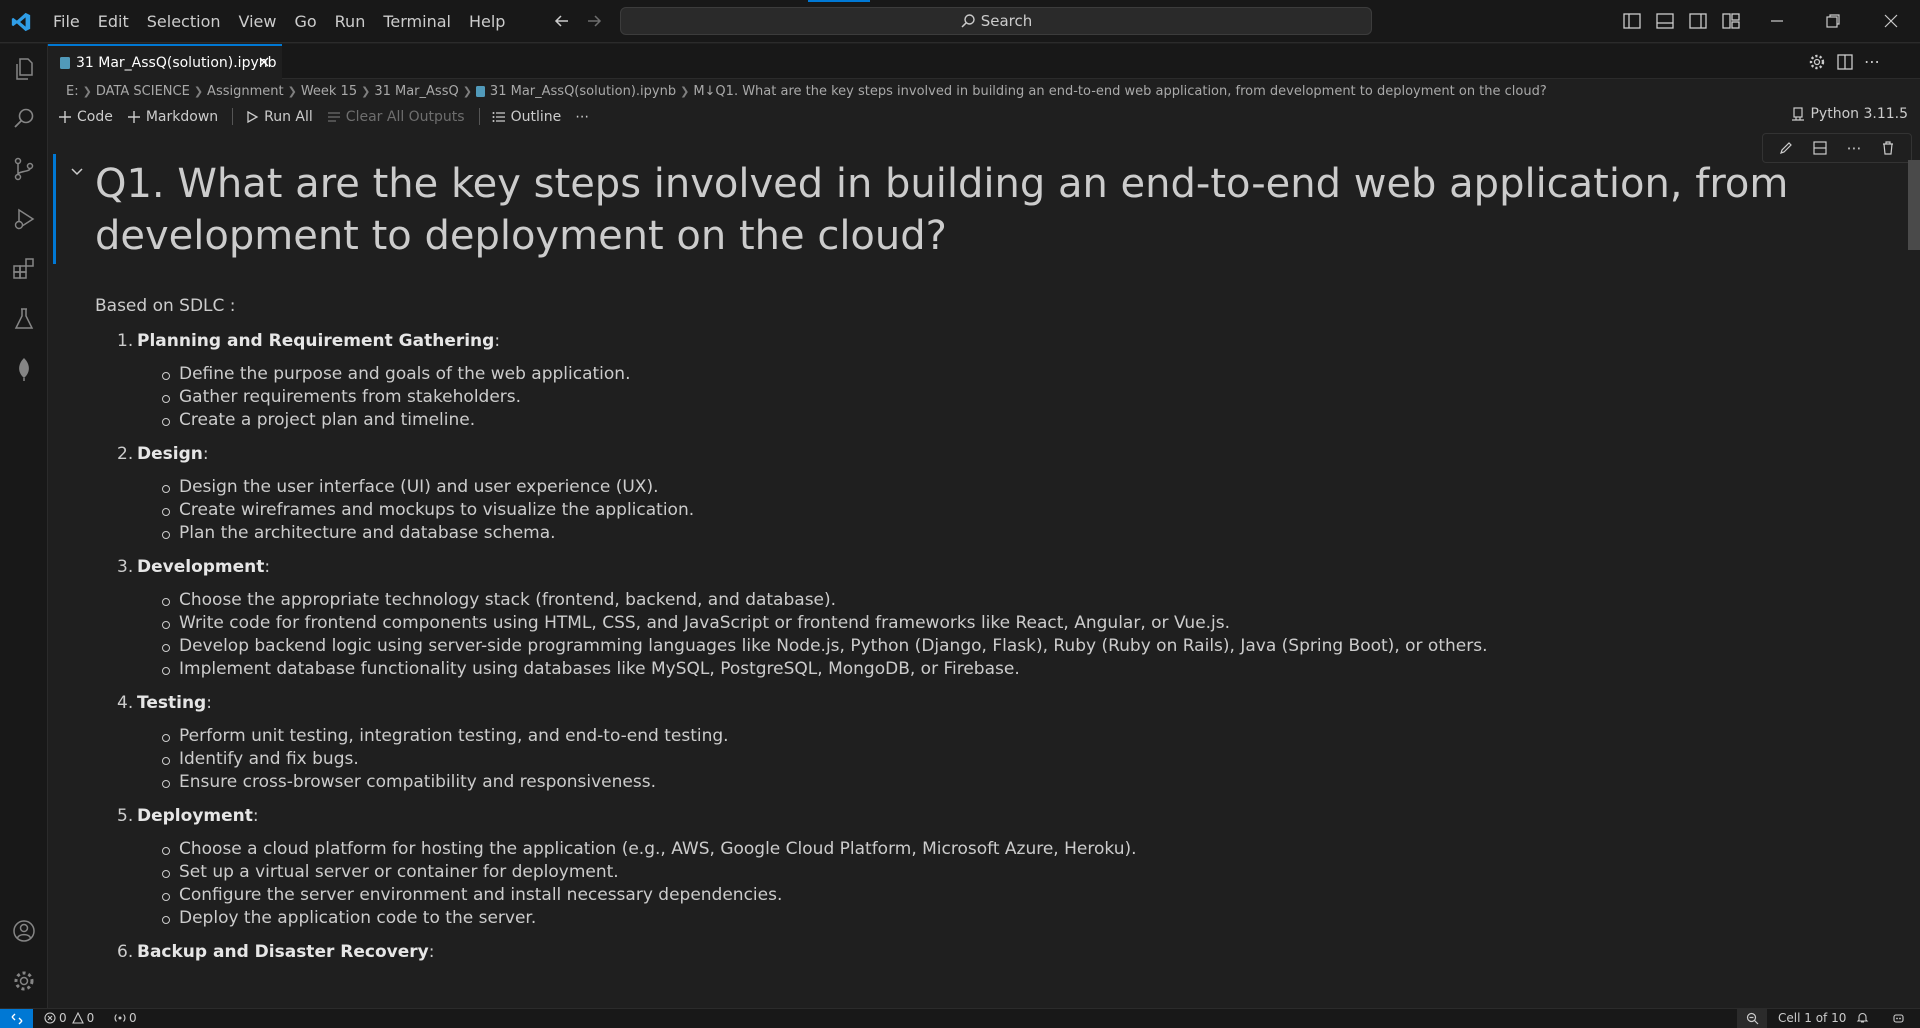  What do you see at coordinates (405, 116) in the screenshot?
I see `clear-all-label: Clear All Outputs` at bounding box center [405, 116].